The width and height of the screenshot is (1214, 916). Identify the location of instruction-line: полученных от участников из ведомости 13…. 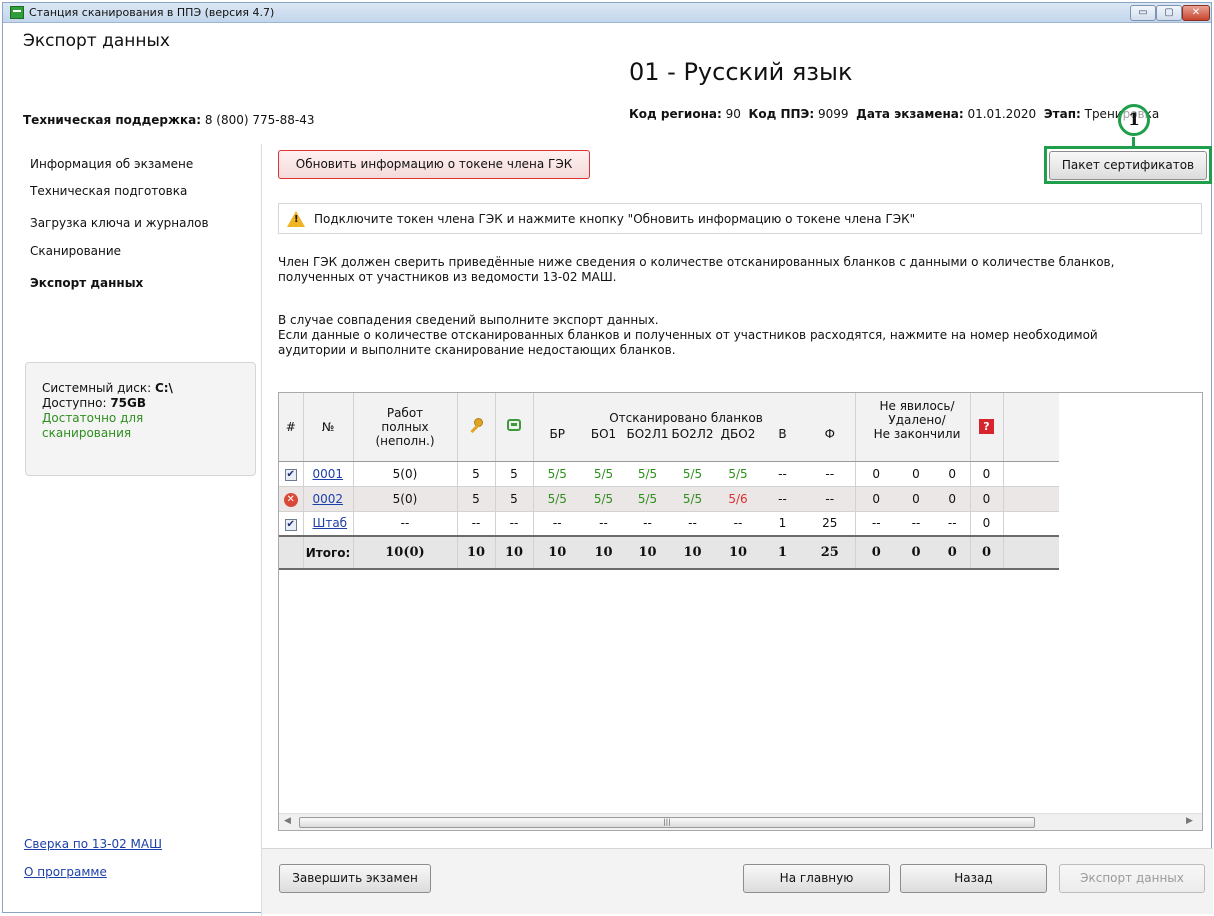
(447, 277).